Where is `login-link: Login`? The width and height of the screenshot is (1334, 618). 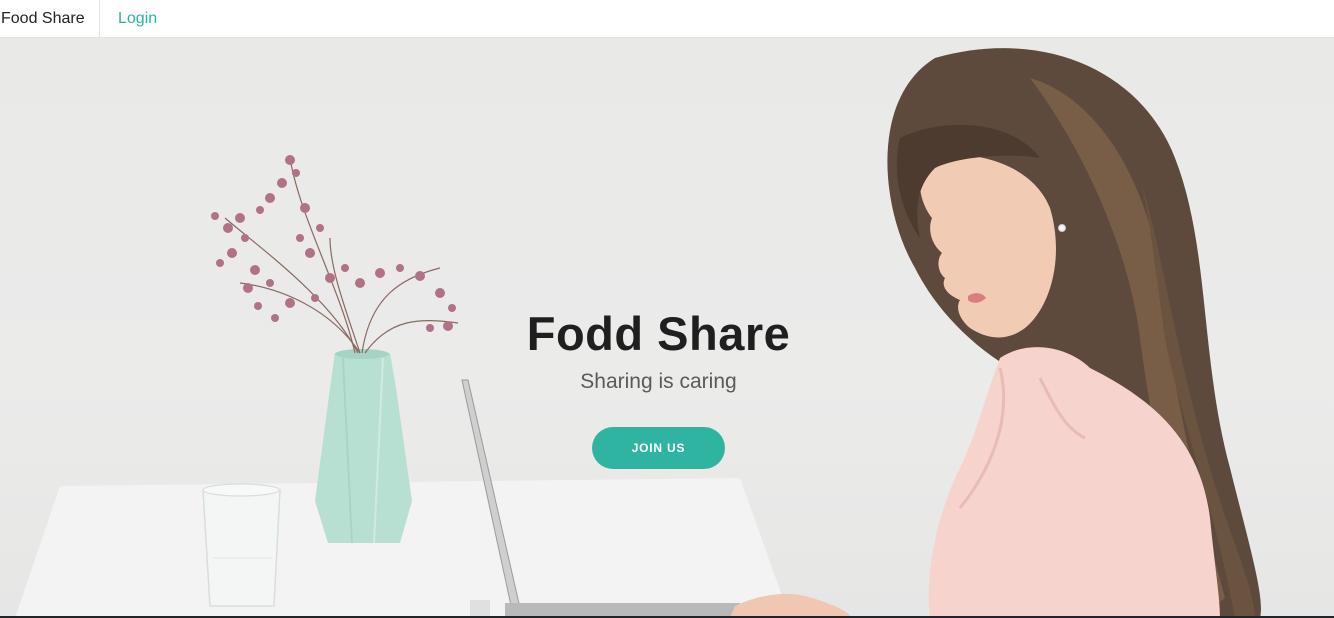 login-link: Login is located at coordinates (137, 19).